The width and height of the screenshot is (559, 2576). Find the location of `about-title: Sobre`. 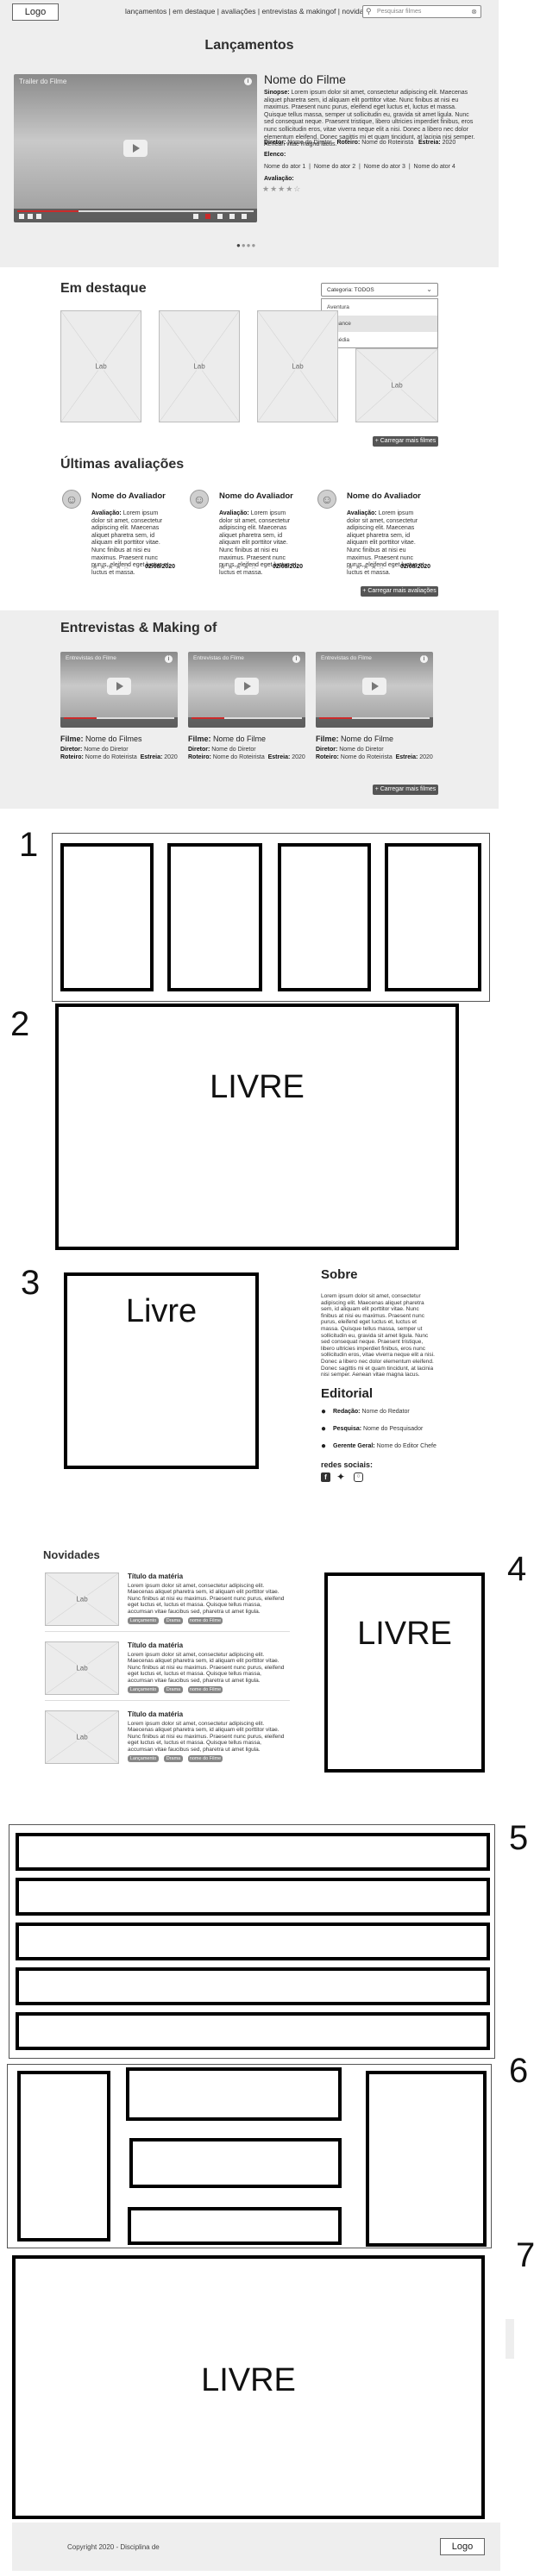

about-title: Sobre is located at coordinates (339, 1274).